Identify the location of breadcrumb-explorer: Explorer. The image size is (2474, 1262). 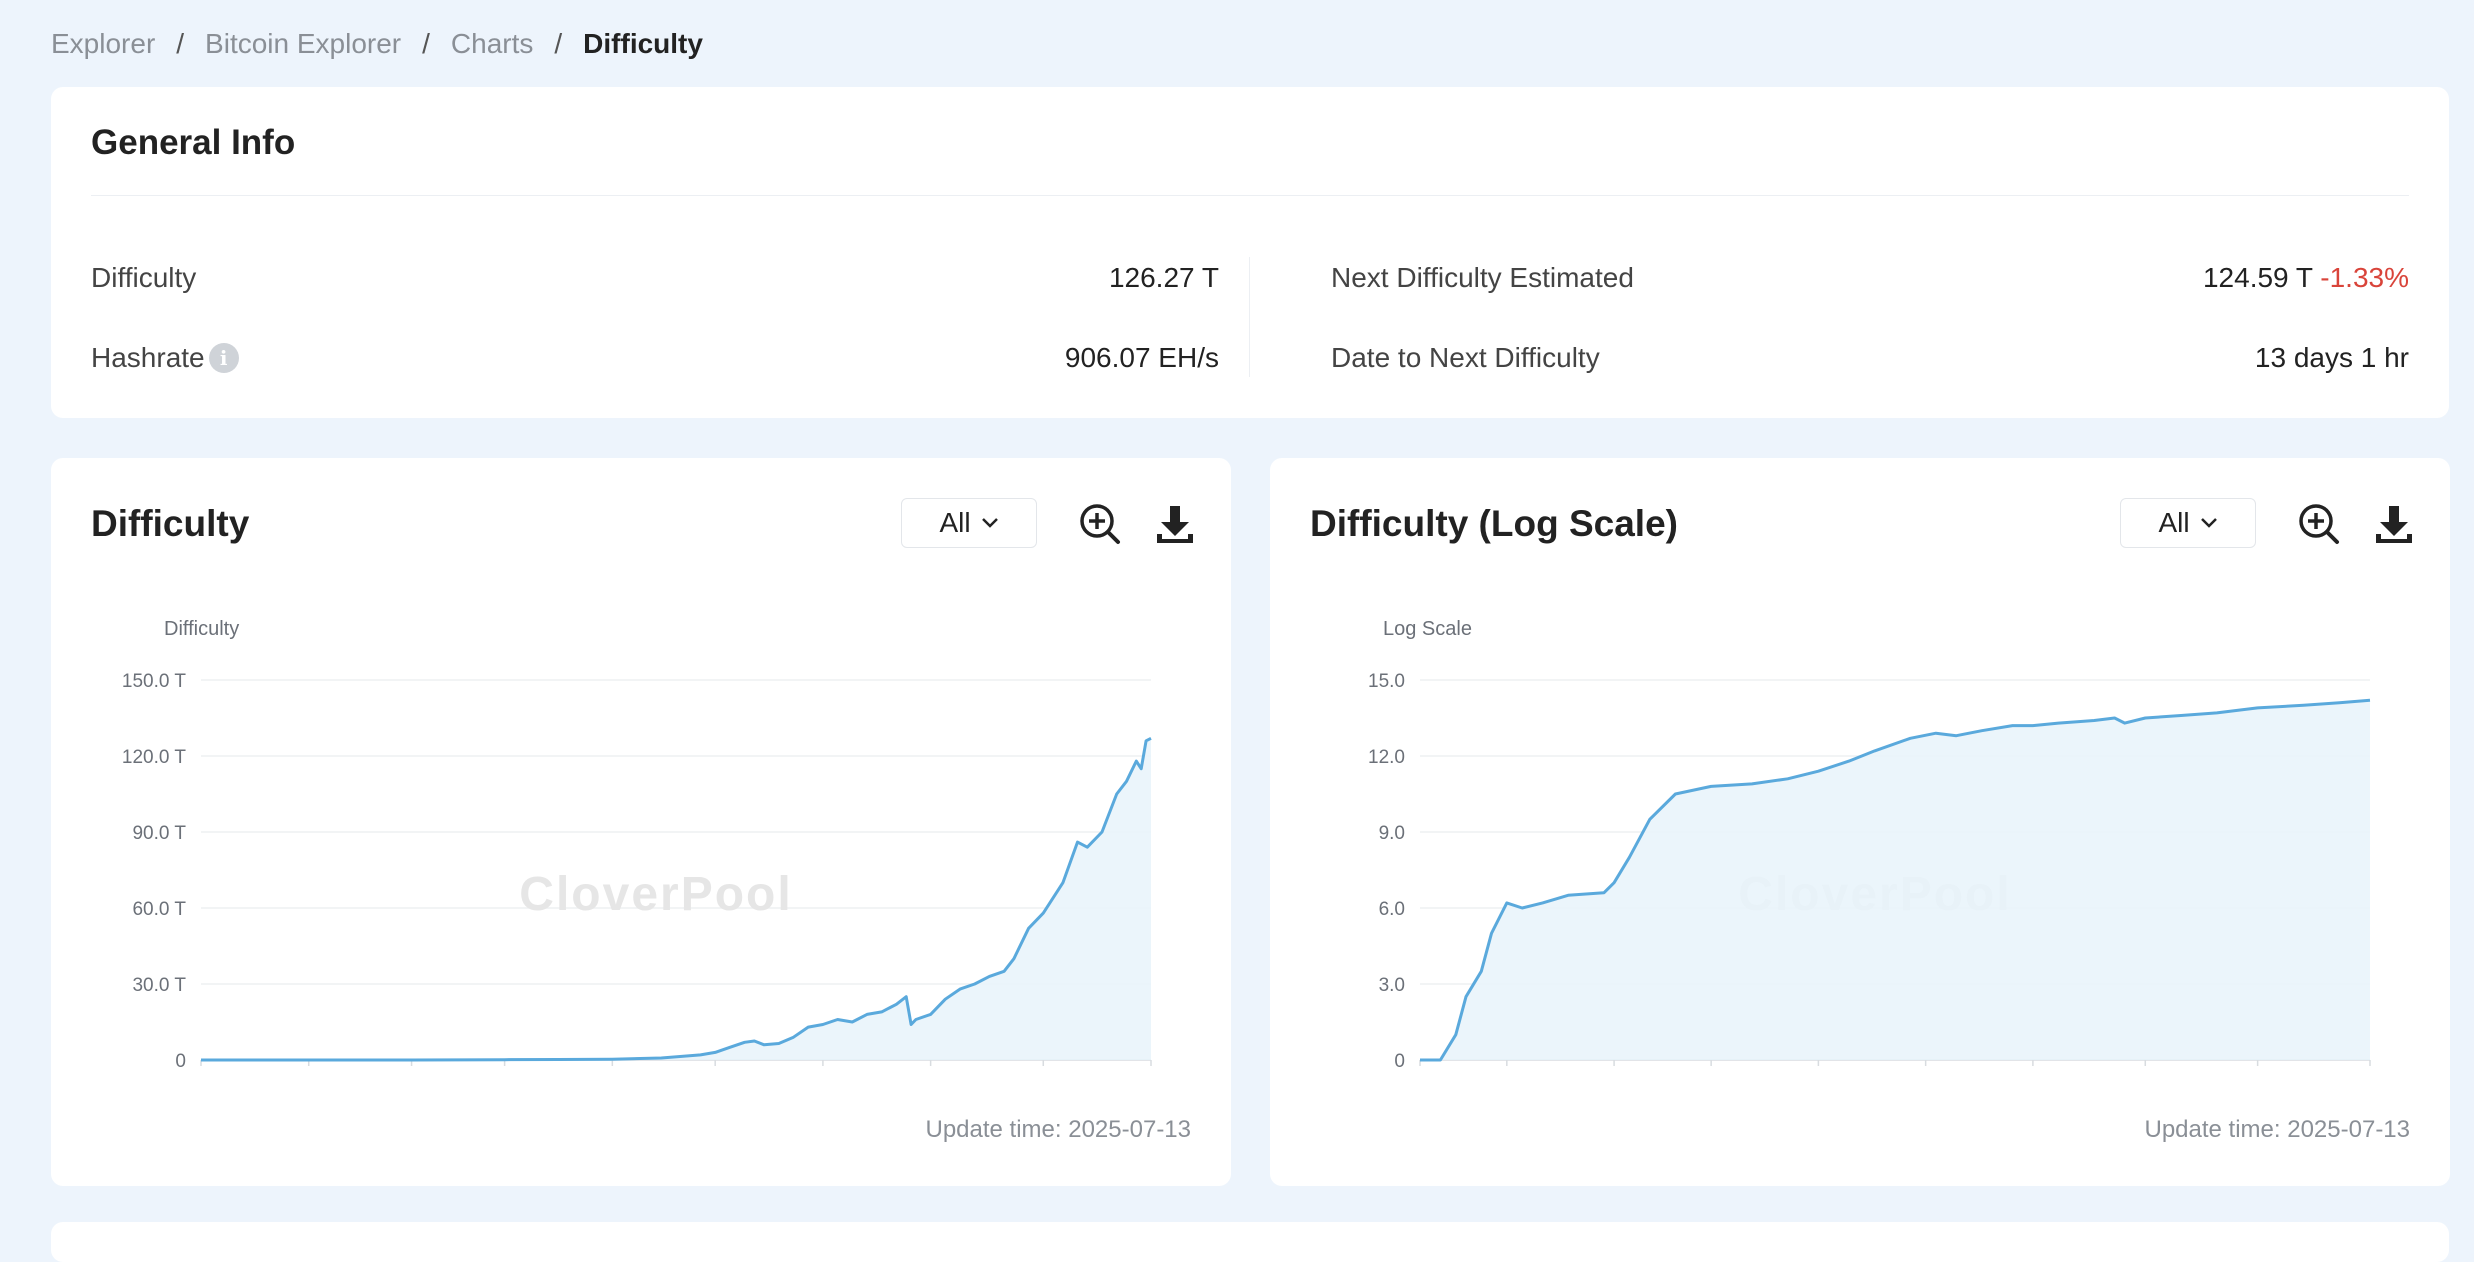
(103, 44).